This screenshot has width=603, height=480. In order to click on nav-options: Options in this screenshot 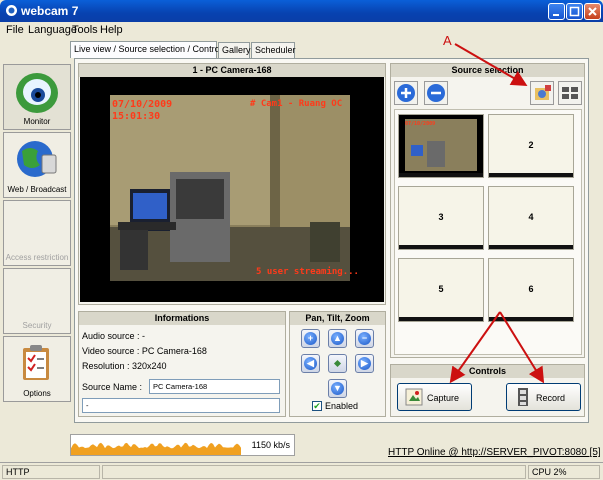, I will do `click(37, 369)`.